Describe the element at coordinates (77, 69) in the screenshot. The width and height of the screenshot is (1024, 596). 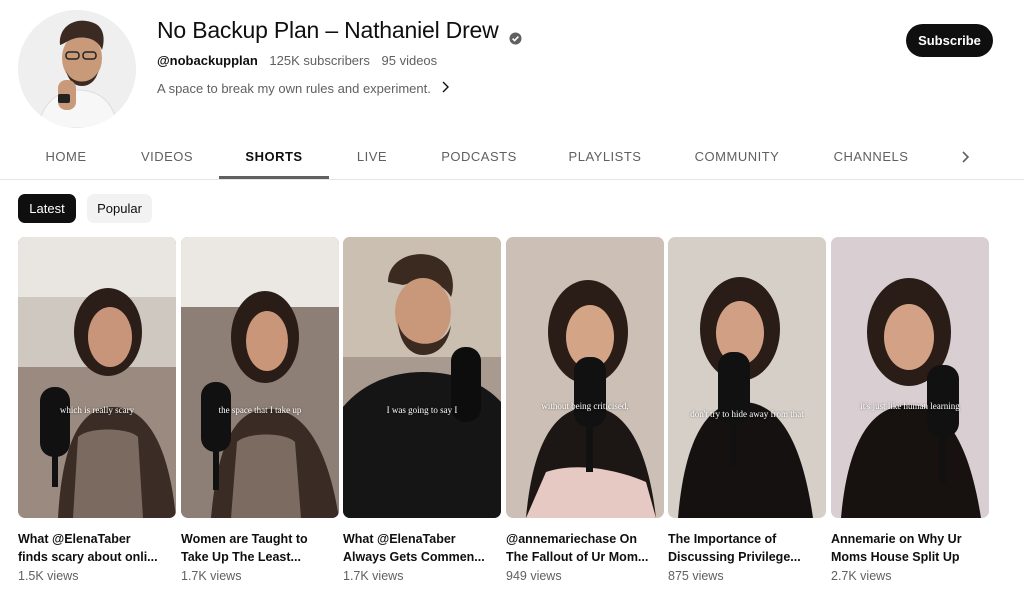
I see `channel-avatar` at that location.